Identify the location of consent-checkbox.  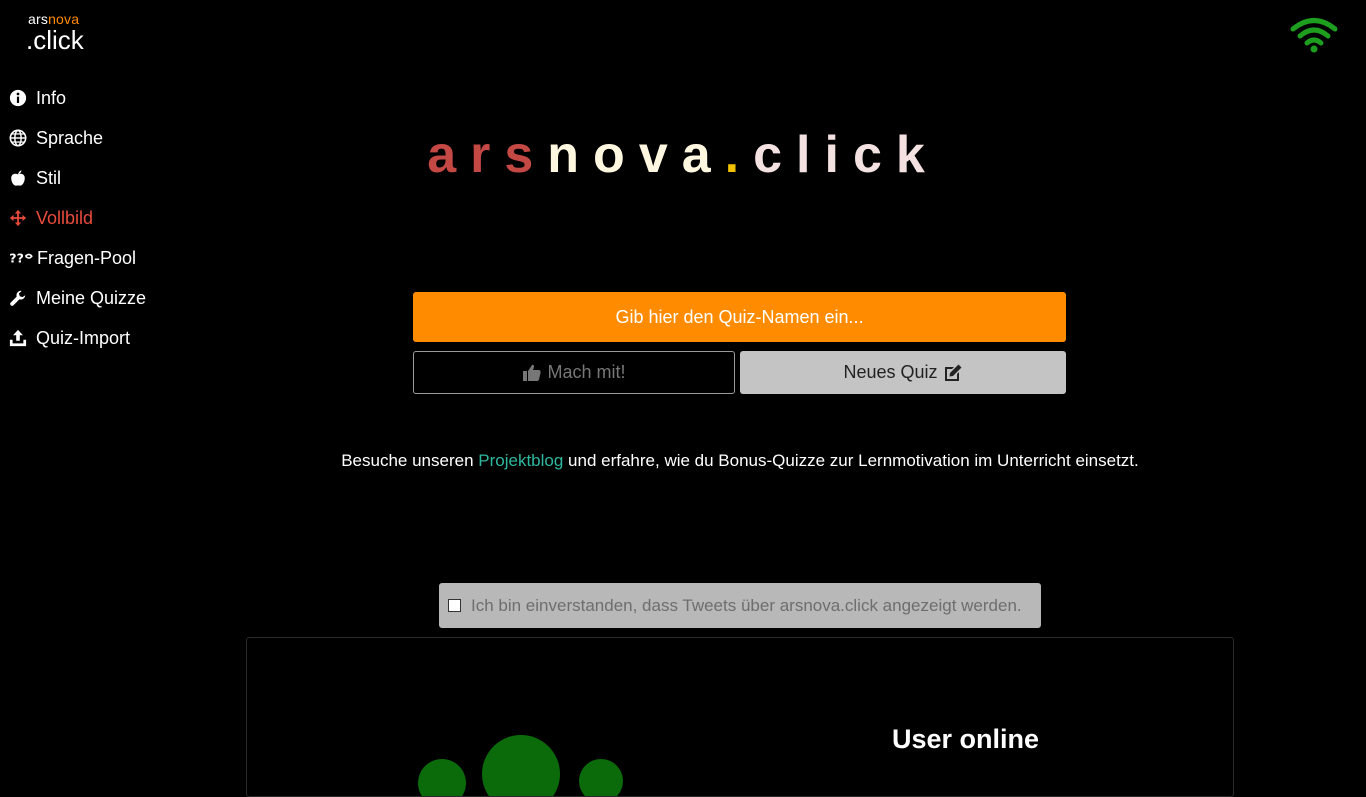
(454, 605).